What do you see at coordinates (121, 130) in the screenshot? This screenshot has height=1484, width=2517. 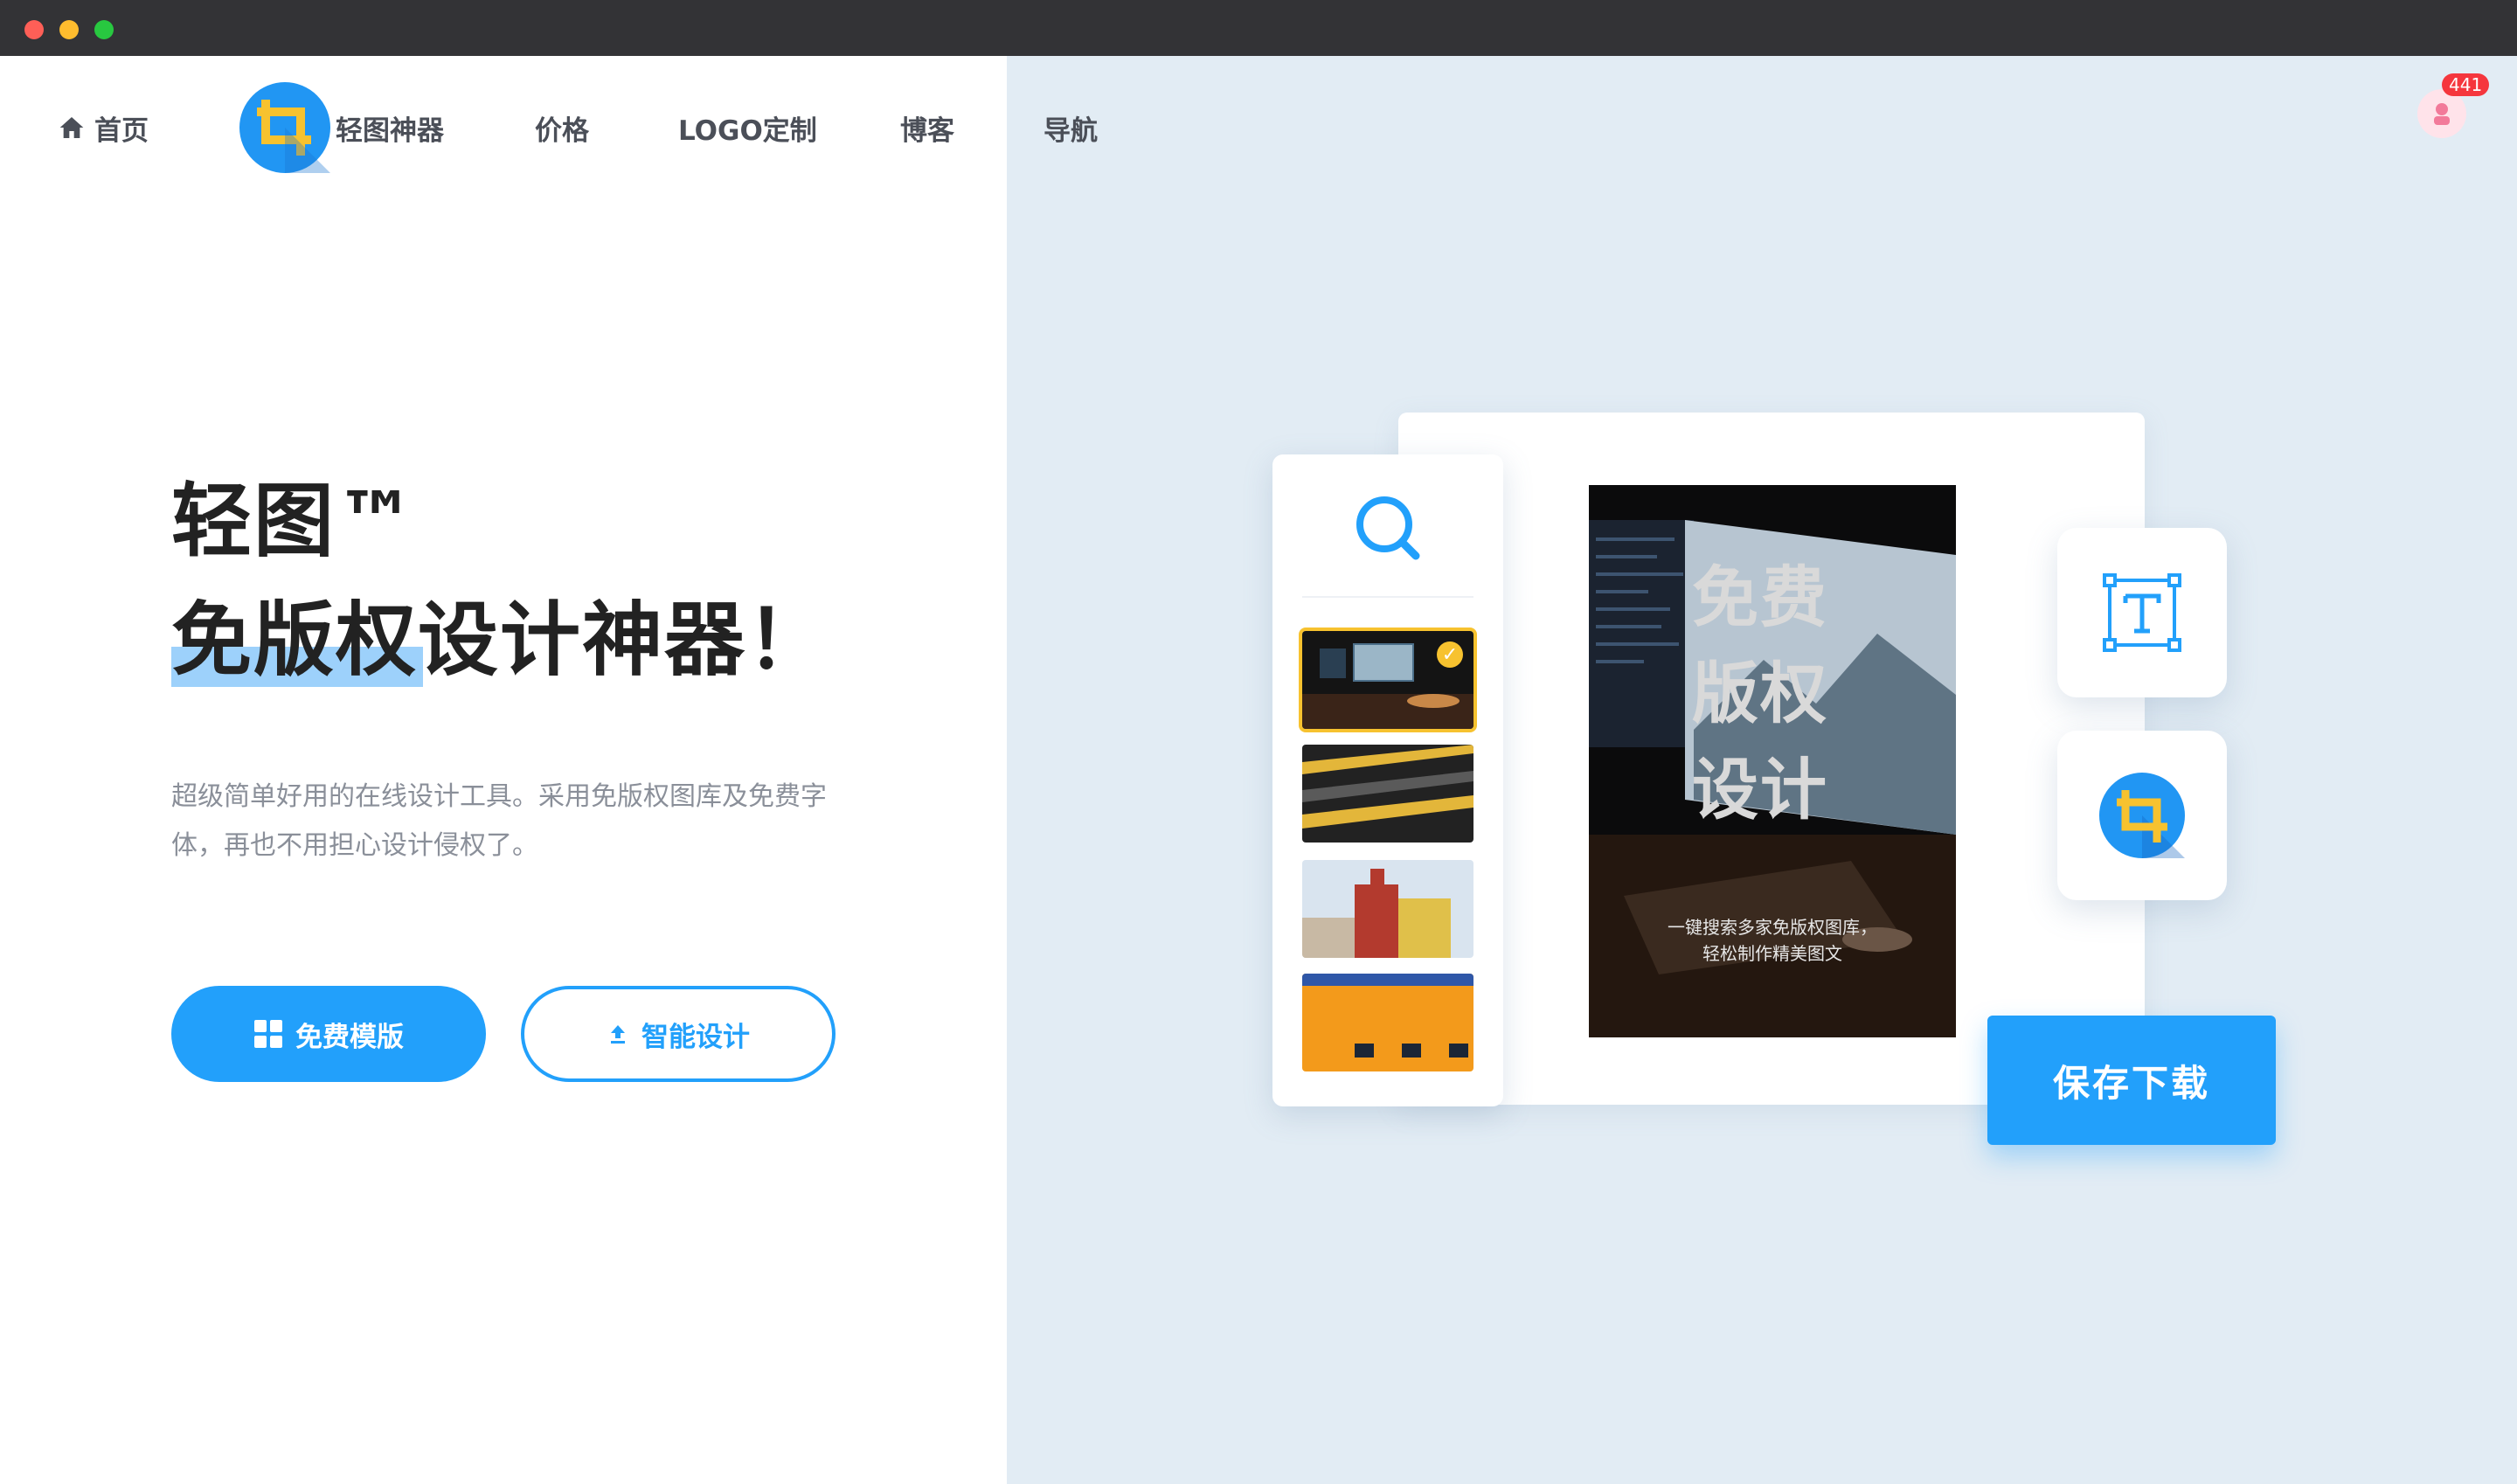 I see `nav-home-label: 首页` at bounding box center [121, 130].